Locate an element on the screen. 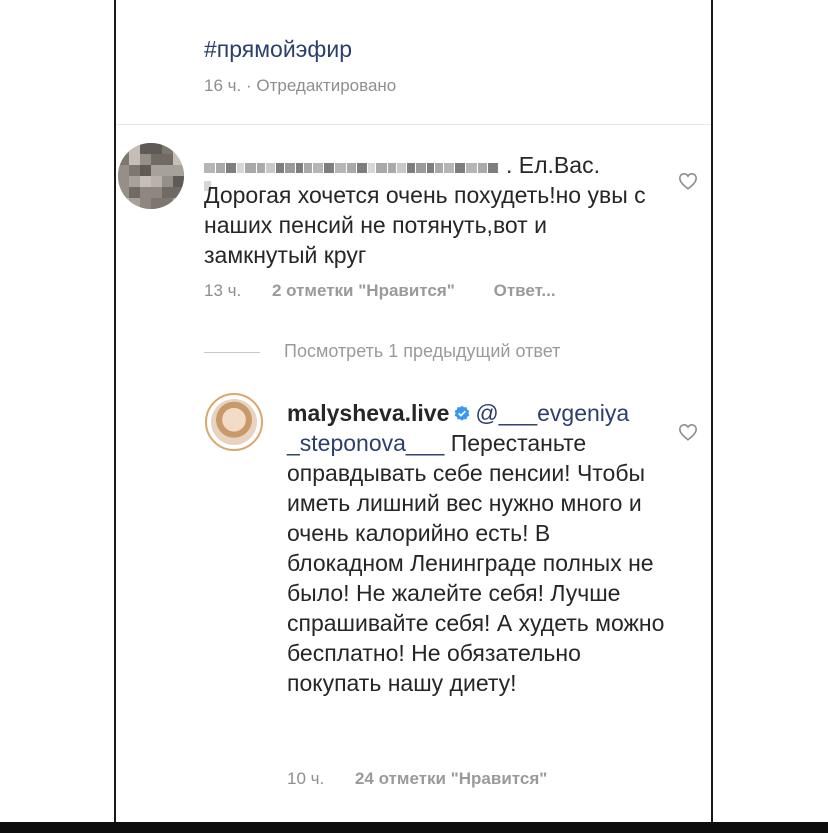  view-previous-label: Посмотреть 1 предыдущий ответ is located at coordinates (422, 351).